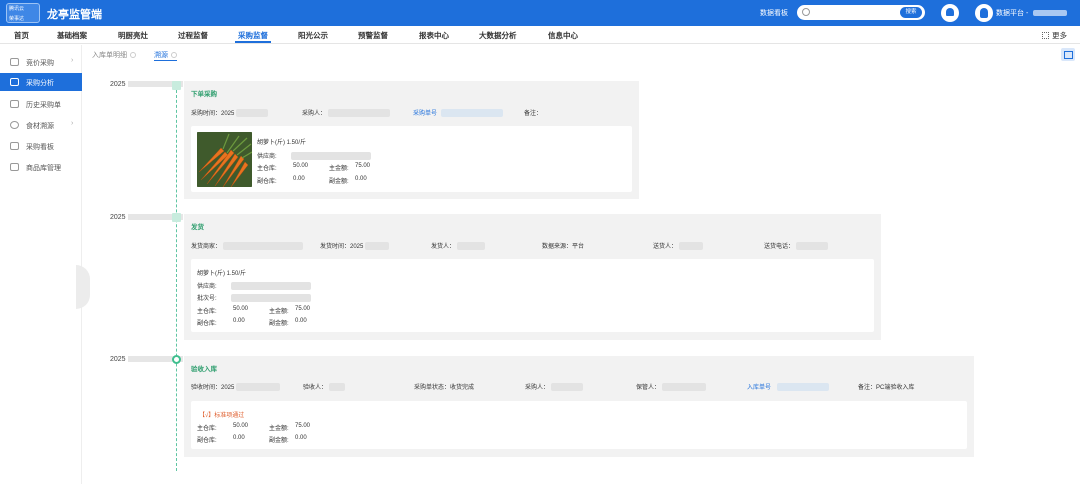 The width and height of the screenshot is (1080, 484). What do you see at coordinates (443, 247) in the screenshot?
I see `sender-label: 发货人：` at bounding box center [443, 247].